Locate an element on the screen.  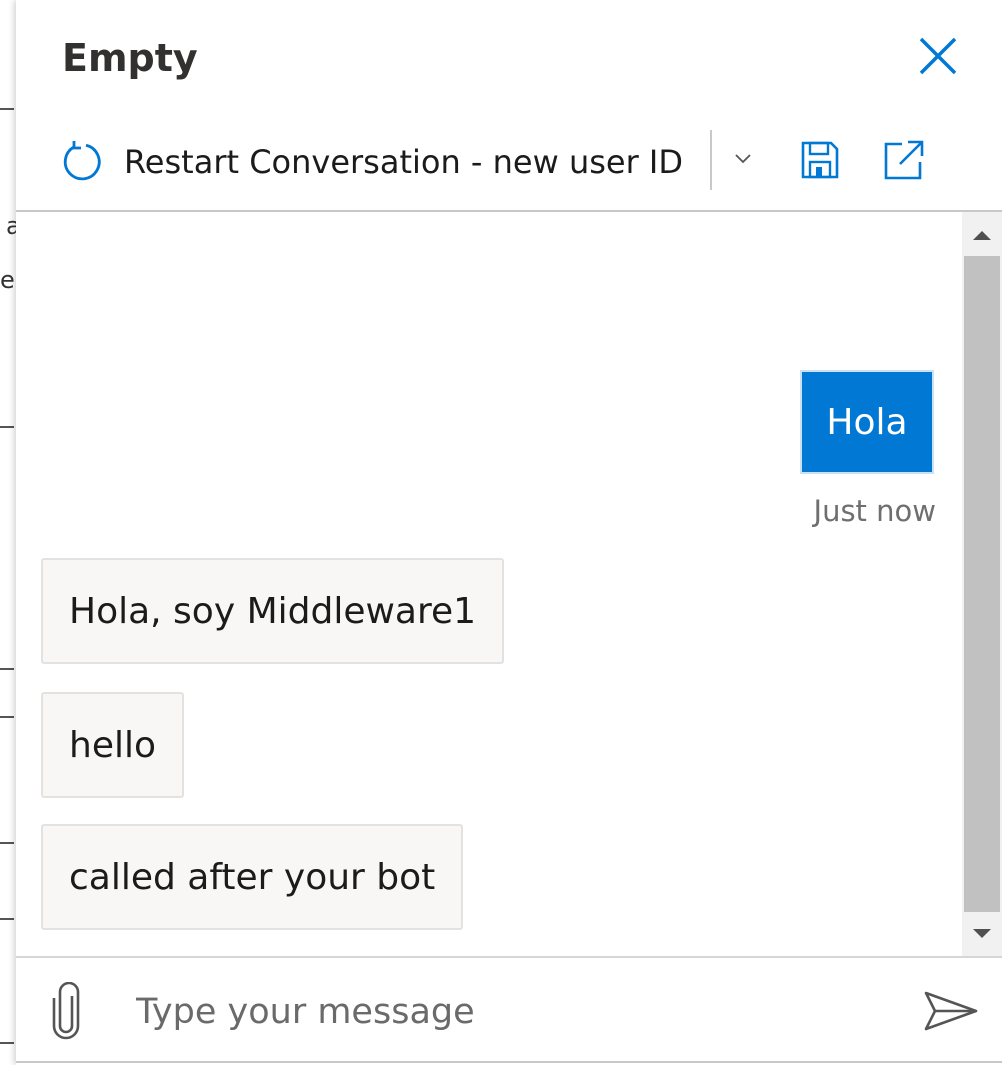
restart-options-dropdown is located at coordinates (743, 159).